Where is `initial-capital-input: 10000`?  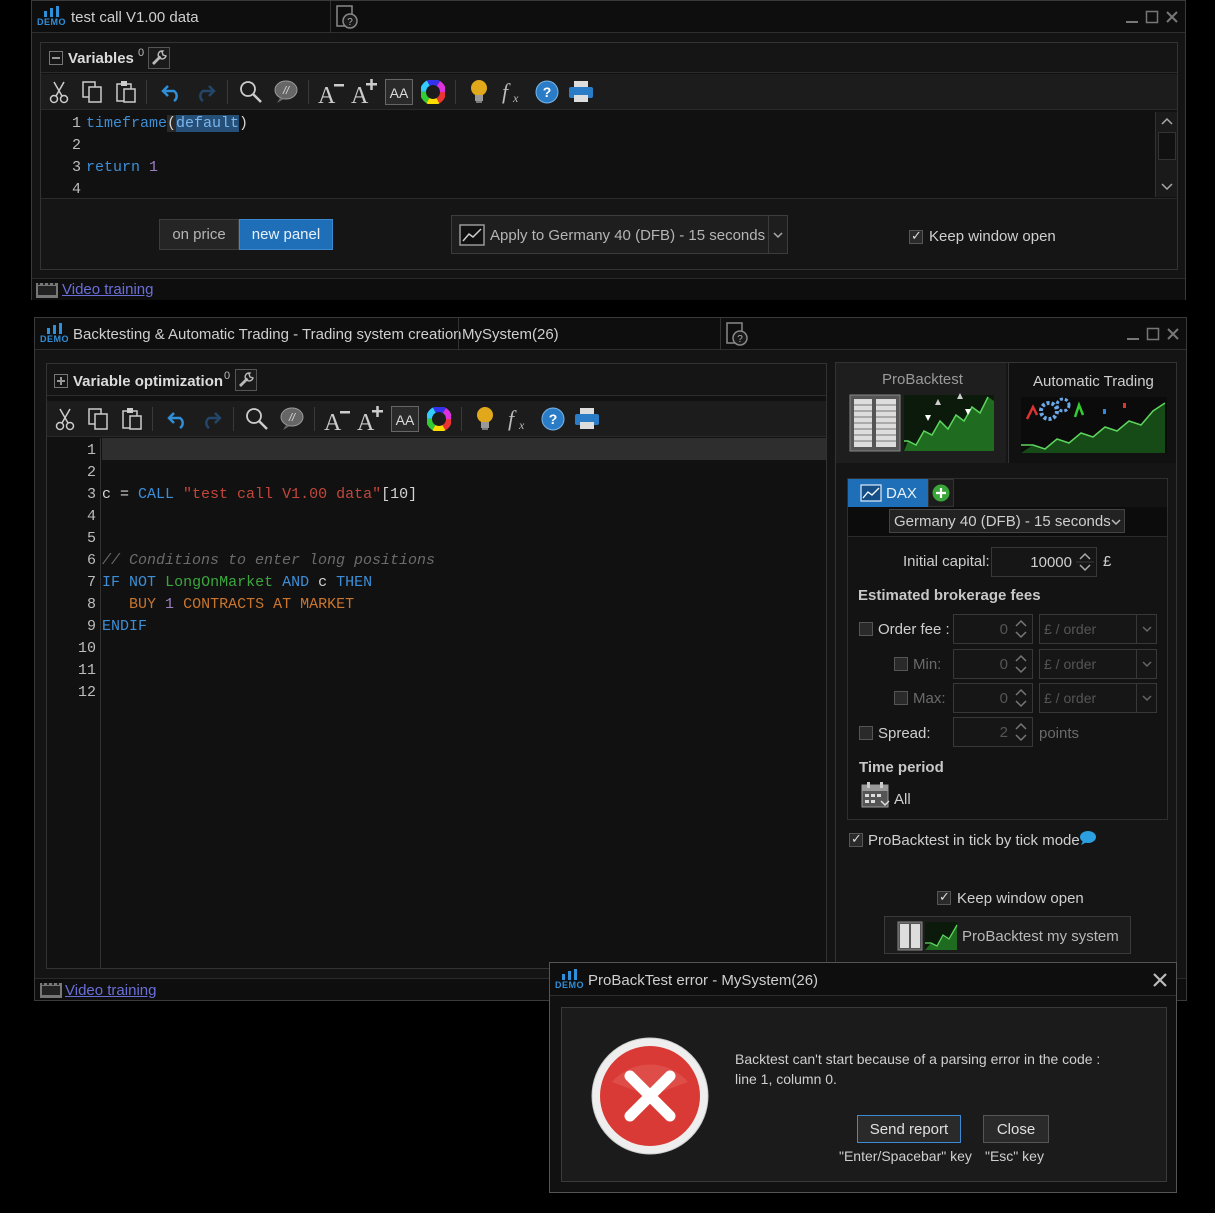
initial-capital-input: 10000 is located at coordinates (1044, 562).